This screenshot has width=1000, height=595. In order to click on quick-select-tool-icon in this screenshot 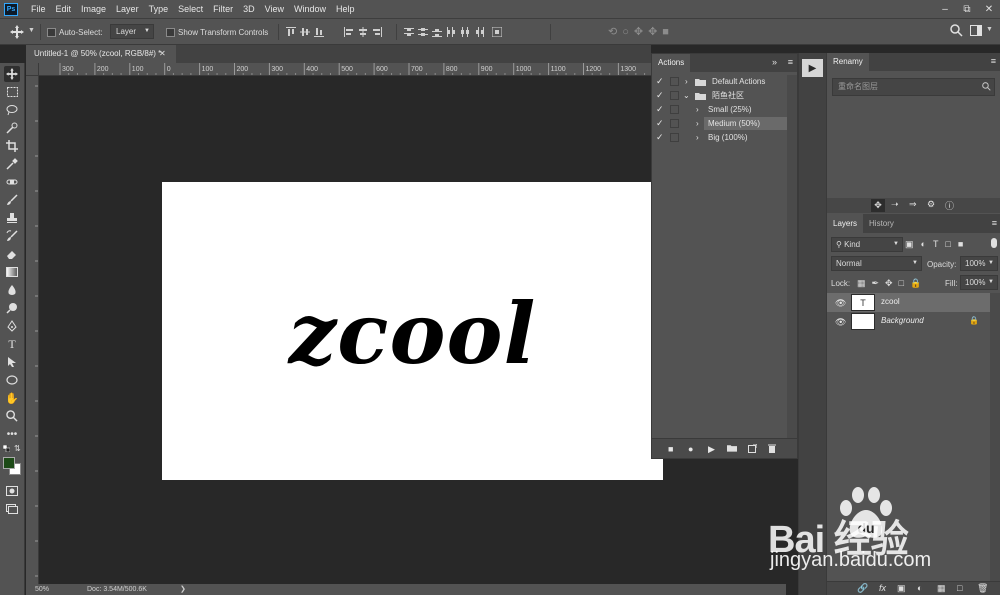, I will do `click(12, 128)`.